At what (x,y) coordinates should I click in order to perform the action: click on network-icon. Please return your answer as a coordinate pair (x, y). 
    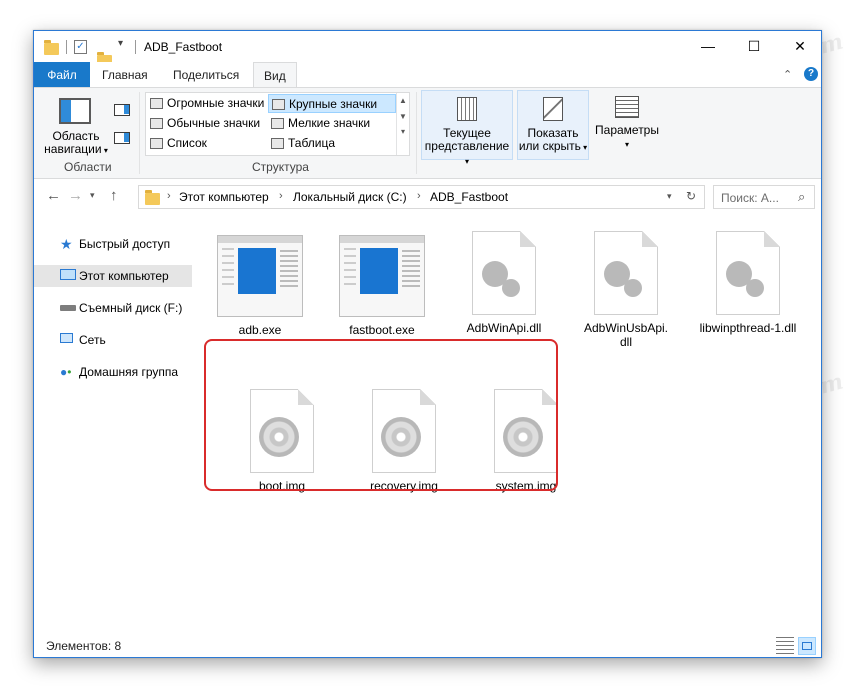
    Looking at the image, I should click on (66, 338).